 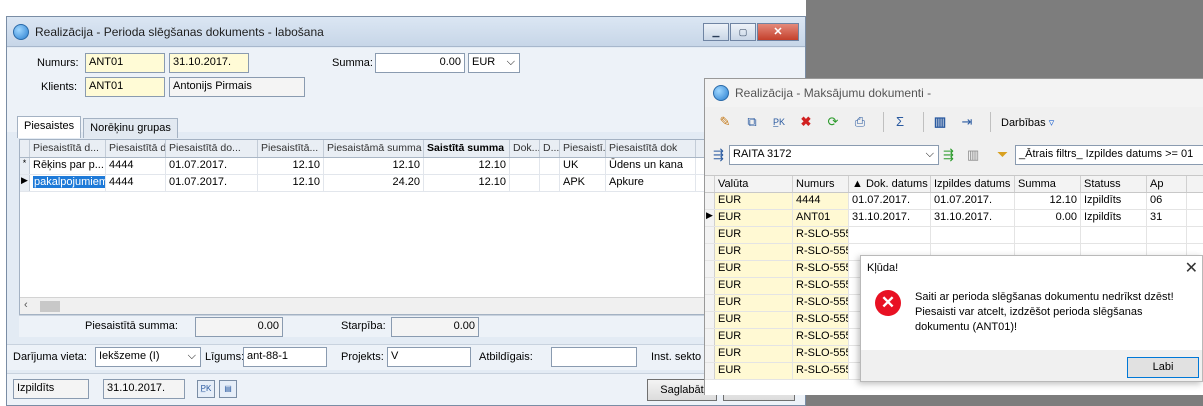 I want to click on document-icon: P̲K, so click(x=779, y=122).